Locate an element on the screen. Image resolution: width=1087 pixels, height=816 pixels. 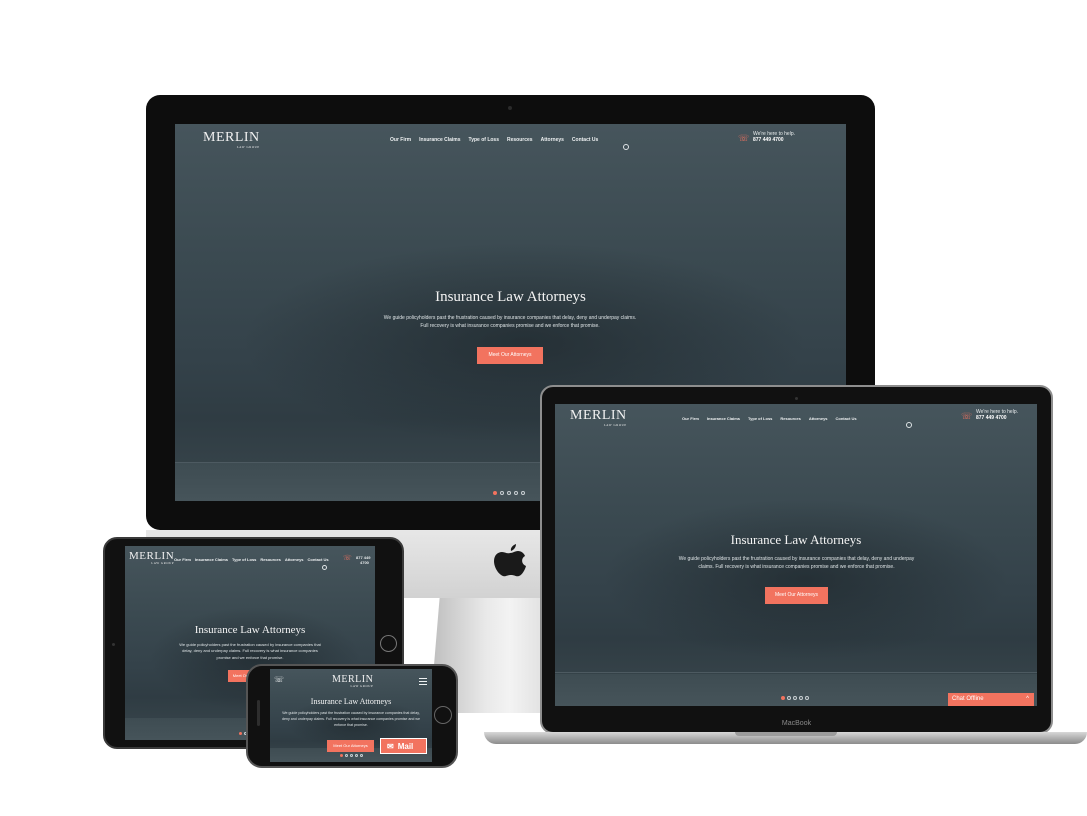
iphone-home-button is located at coordinates (443, 715).